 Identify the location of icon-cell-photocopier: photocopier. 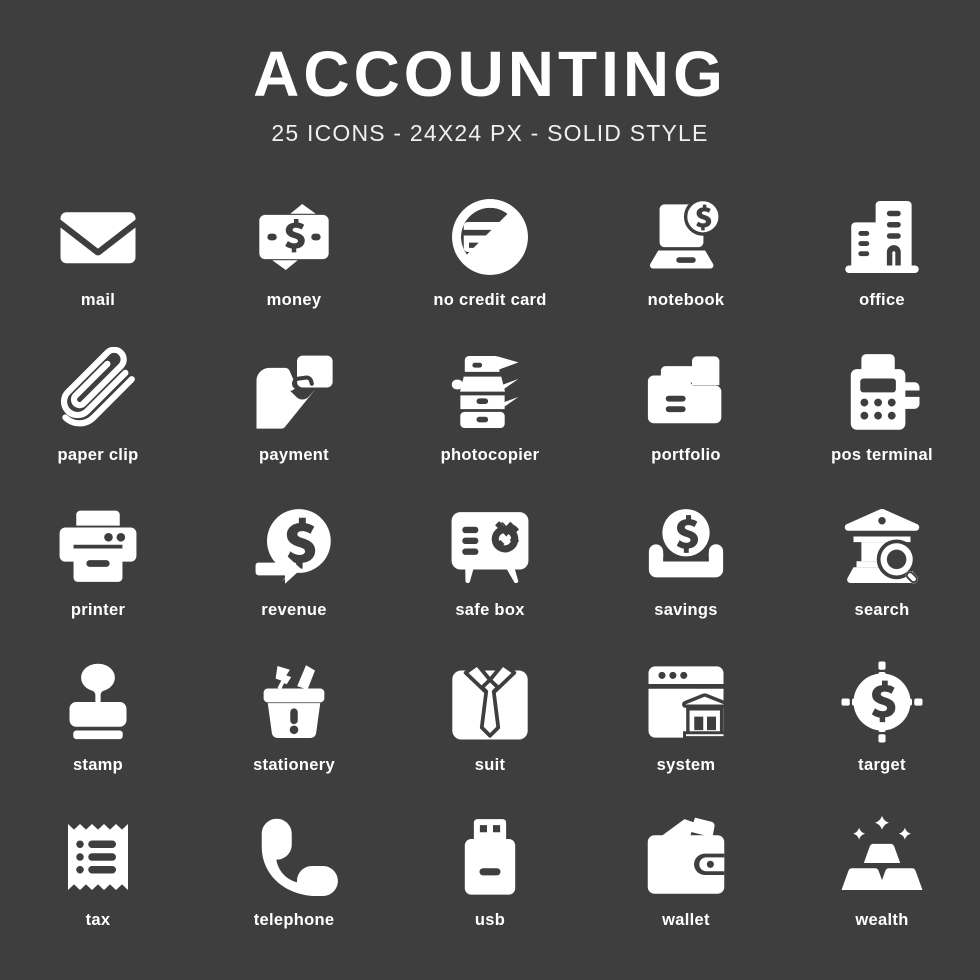
(490, 421).